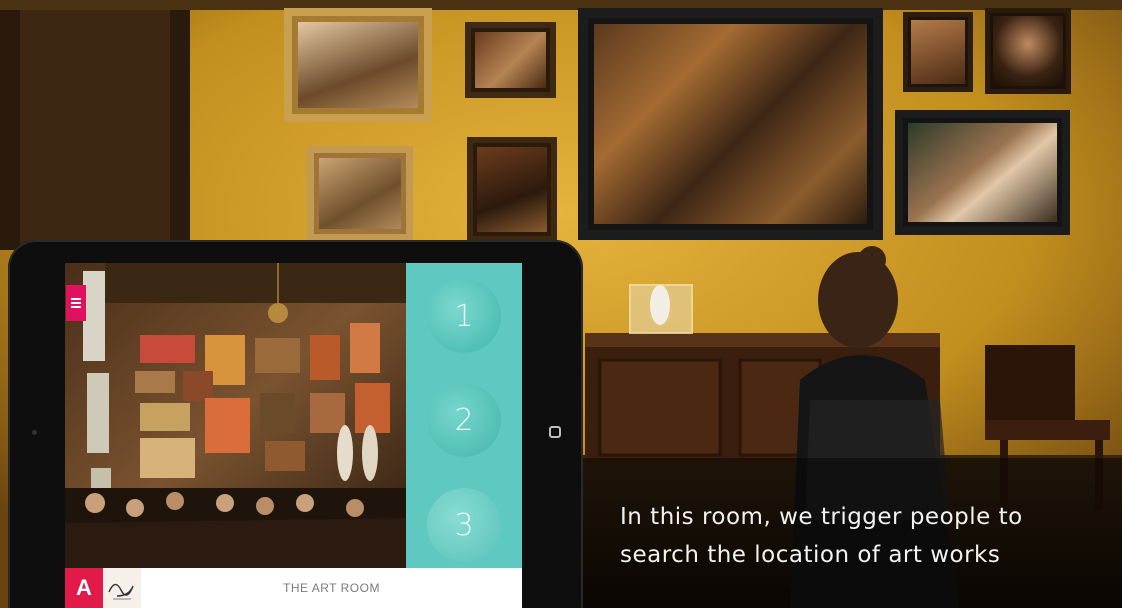  Describe the element at coordinates (76, 303) in the screenshot. I see `hamburger-menu-icon` at that location.